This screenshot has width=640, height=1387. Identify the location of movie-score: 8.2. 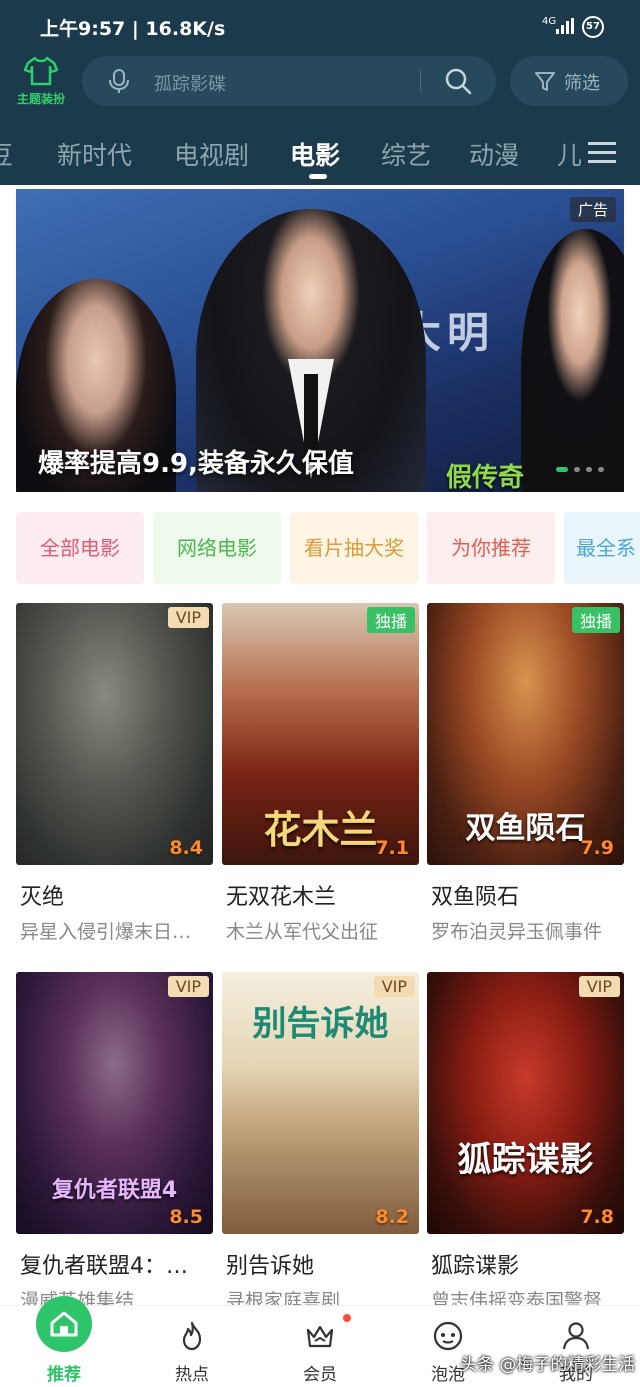
(392, 1217).